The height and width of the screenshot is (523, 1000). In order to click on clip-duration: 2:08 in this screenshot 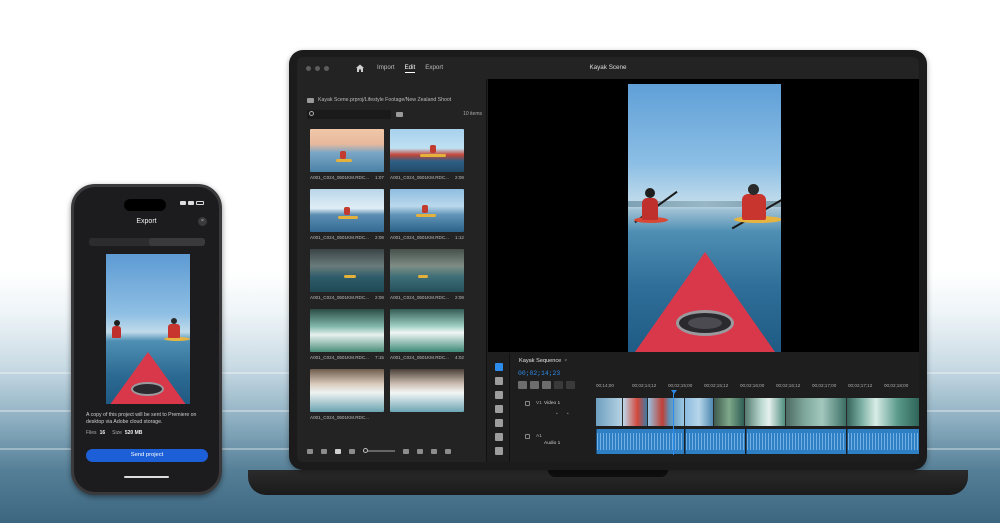, I will do `click(379, 237)`.